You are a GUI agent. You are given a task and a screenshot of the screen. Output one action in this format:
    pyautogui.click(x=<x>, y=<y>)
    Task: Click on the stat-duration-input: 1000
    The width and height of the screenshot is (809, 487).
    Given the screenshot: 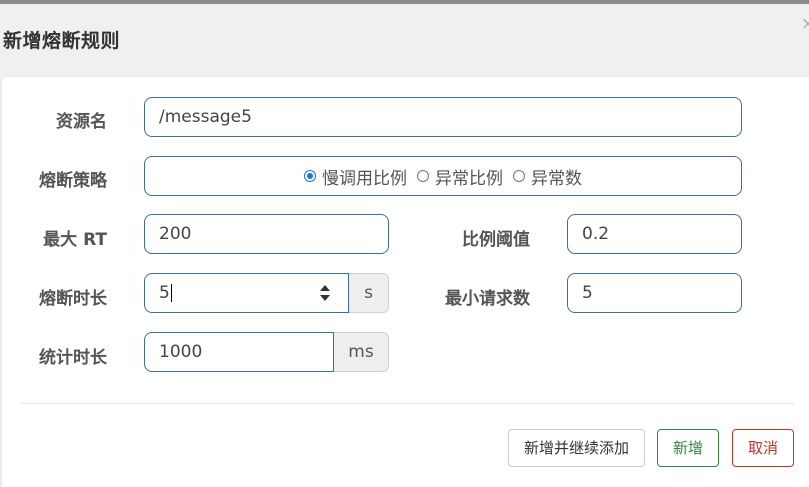 What is the action you would take?
    pyautogui.click(x=239, y=352)
    